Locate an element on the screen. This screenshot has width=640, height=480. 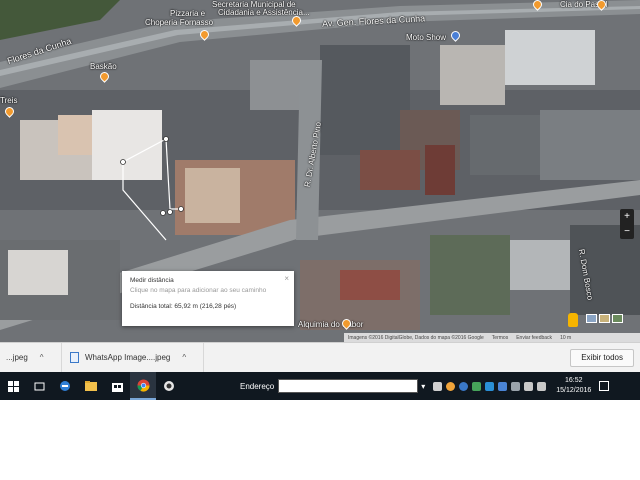
edge-icon is located at coordinates (65, 386).